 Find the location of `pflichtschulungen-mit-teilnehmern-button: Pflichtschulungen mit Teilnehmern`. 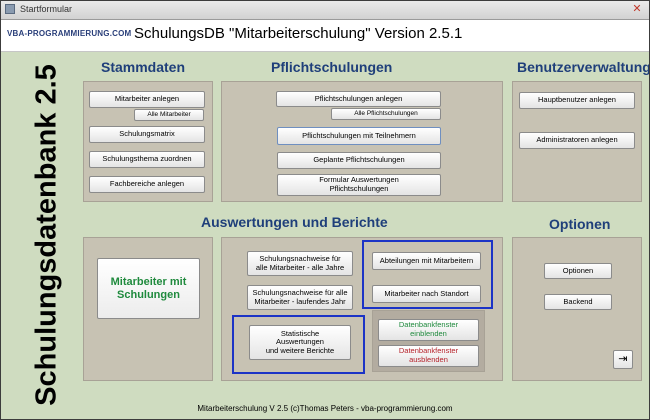

pflichtschulungen-mit-teilnehmern-button: Pflichtschulungen mit Teilnehmern is located at coordinates (359, 136).